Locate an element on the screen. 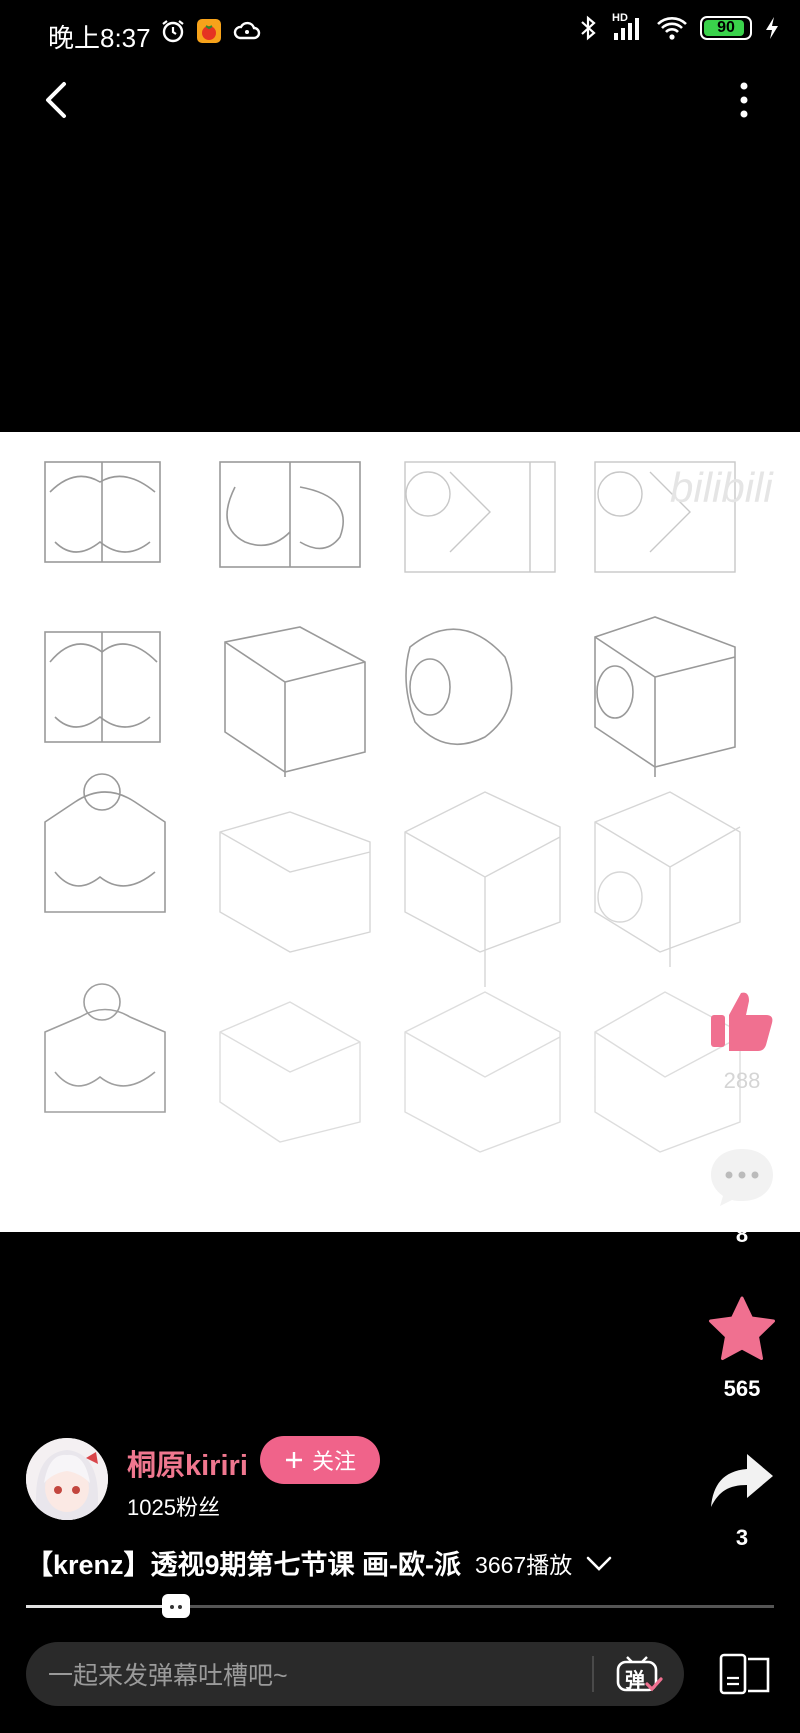 The image size is (800, 1733). progress-thumb is located at coordinates (176, 1606).